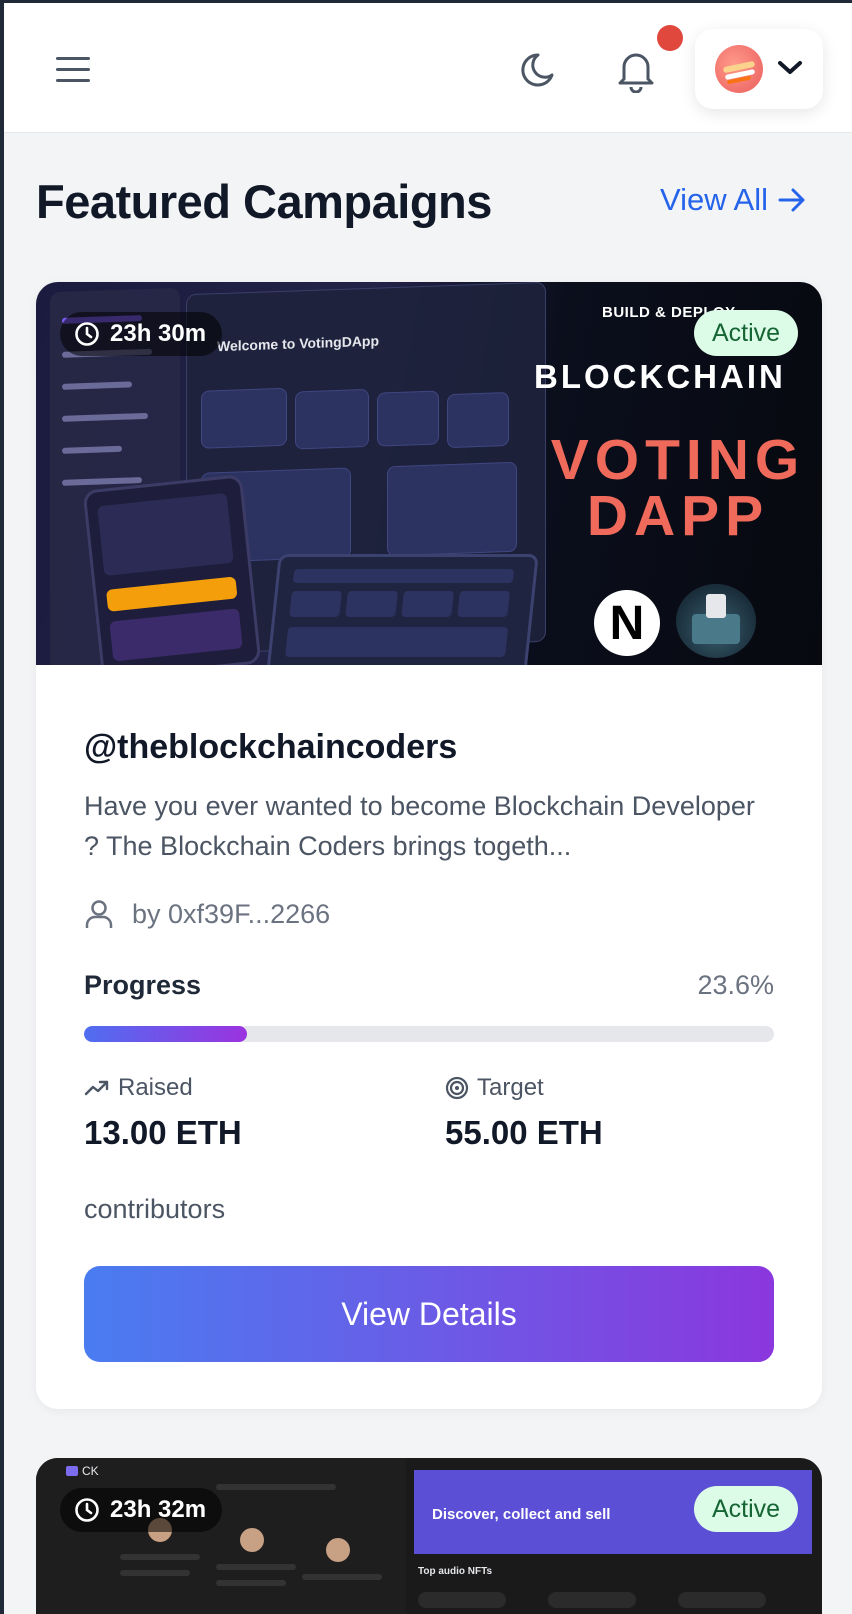 The height and width of the screenshot is (1614, 852). What do you see at coordinates (541, 70) in the screenshot?
I see `moon-icon` at bounding box center [541, 70].